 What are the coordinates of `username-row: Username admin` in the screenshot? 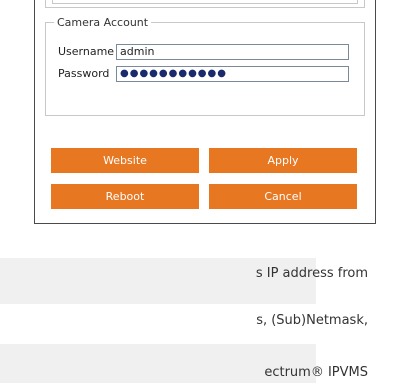 It's located at (203, 51).